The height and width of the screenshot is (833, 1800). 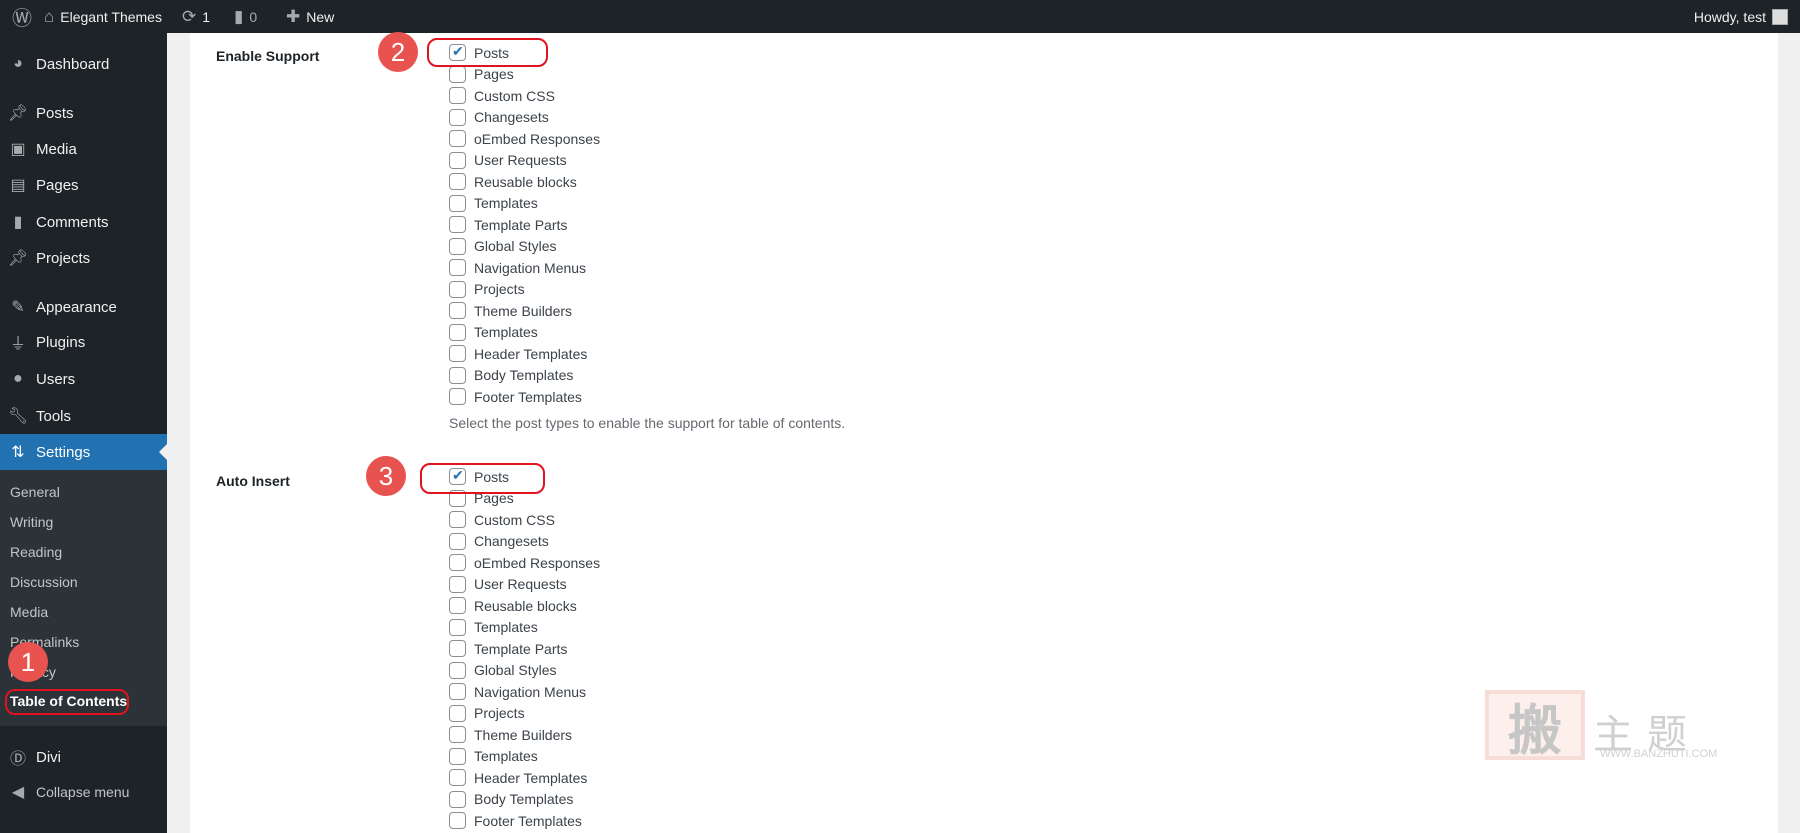 What do you see at coordinates (487, 289) in the screenshot?
I see `checkbox-enable-support-projects: Projects` at bounding box center [487, 289].